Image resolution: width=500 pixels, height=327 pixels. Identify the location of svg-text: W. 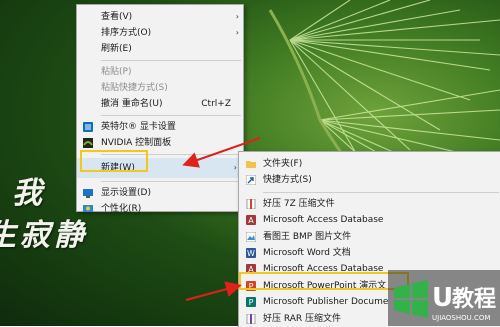
(251, 253).